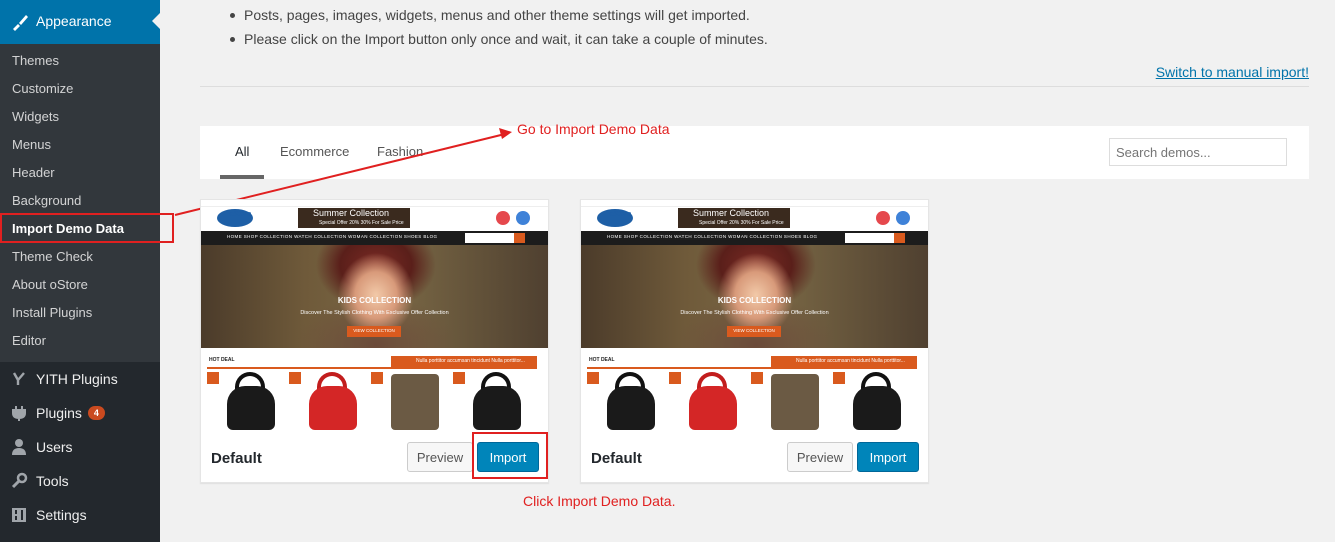  I want to click on highlight-import-button, so click(510, 455).